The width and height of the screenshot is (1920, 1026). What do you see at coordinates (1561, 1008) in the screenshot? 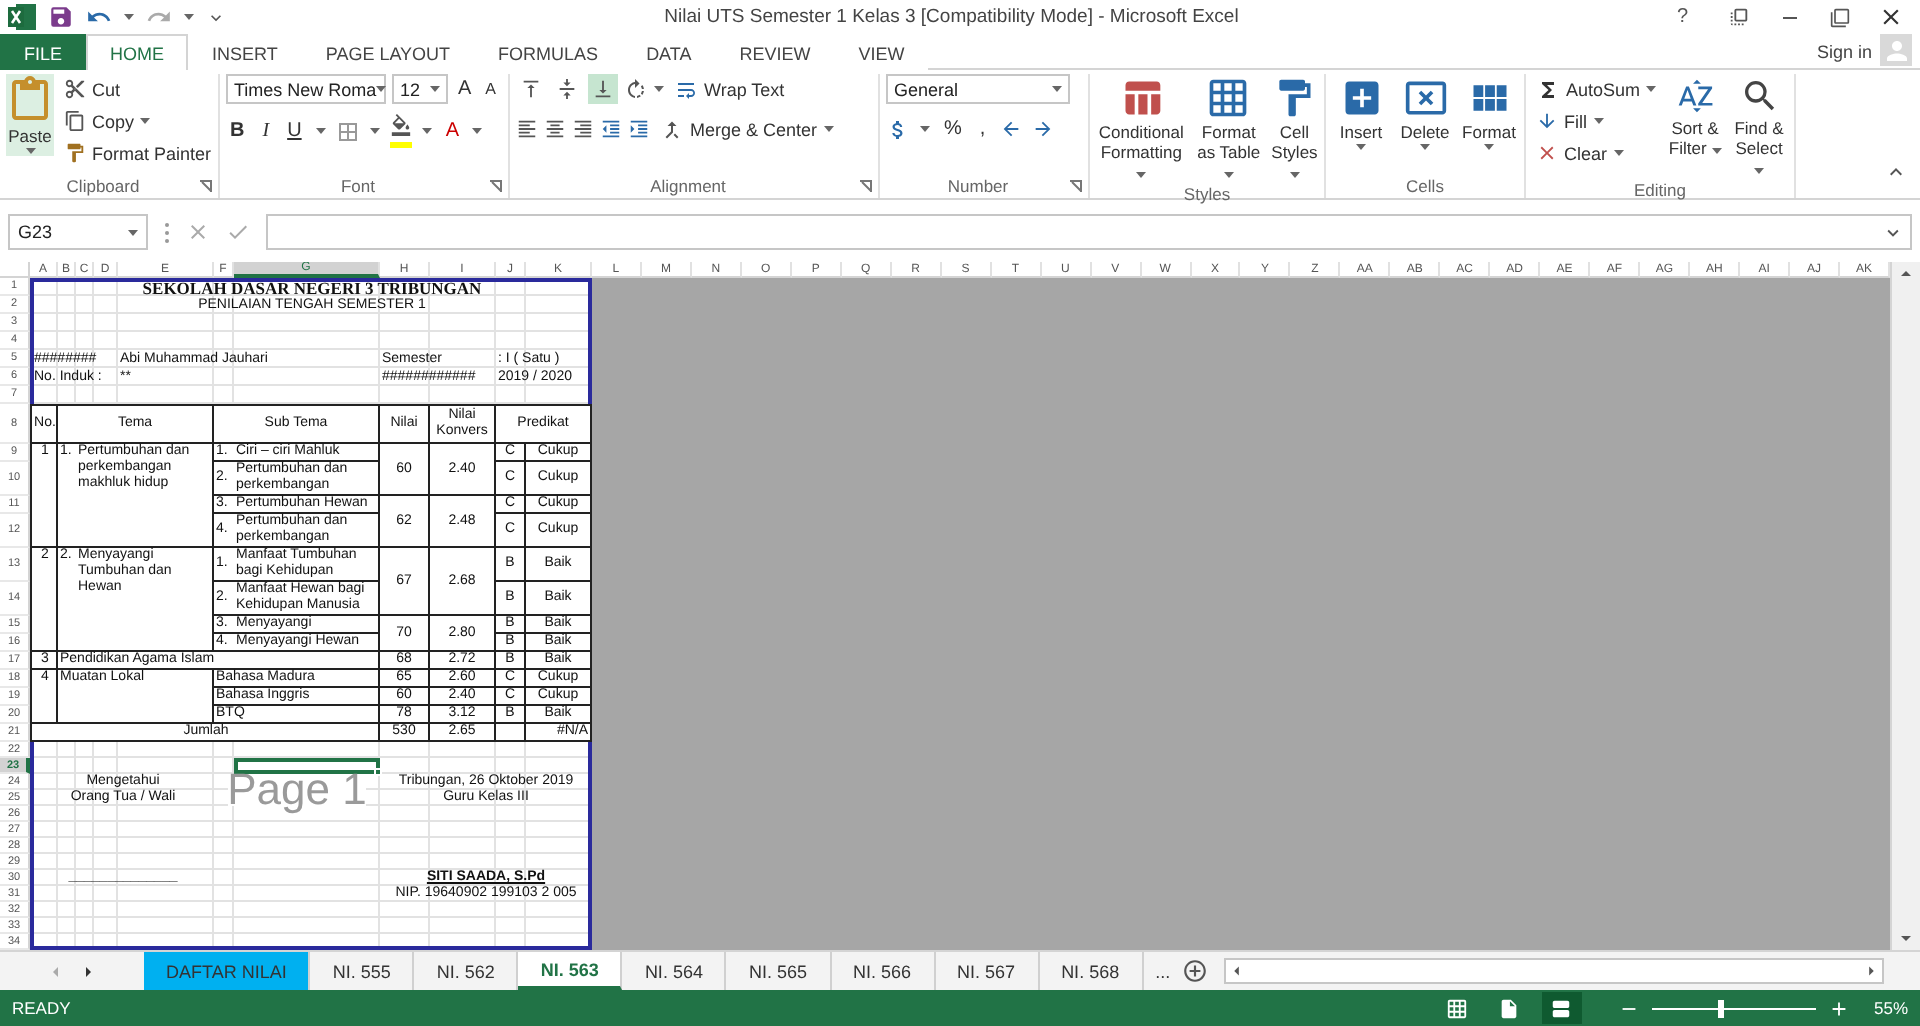
I see `view-button` at bounding box center [1561, 1008].